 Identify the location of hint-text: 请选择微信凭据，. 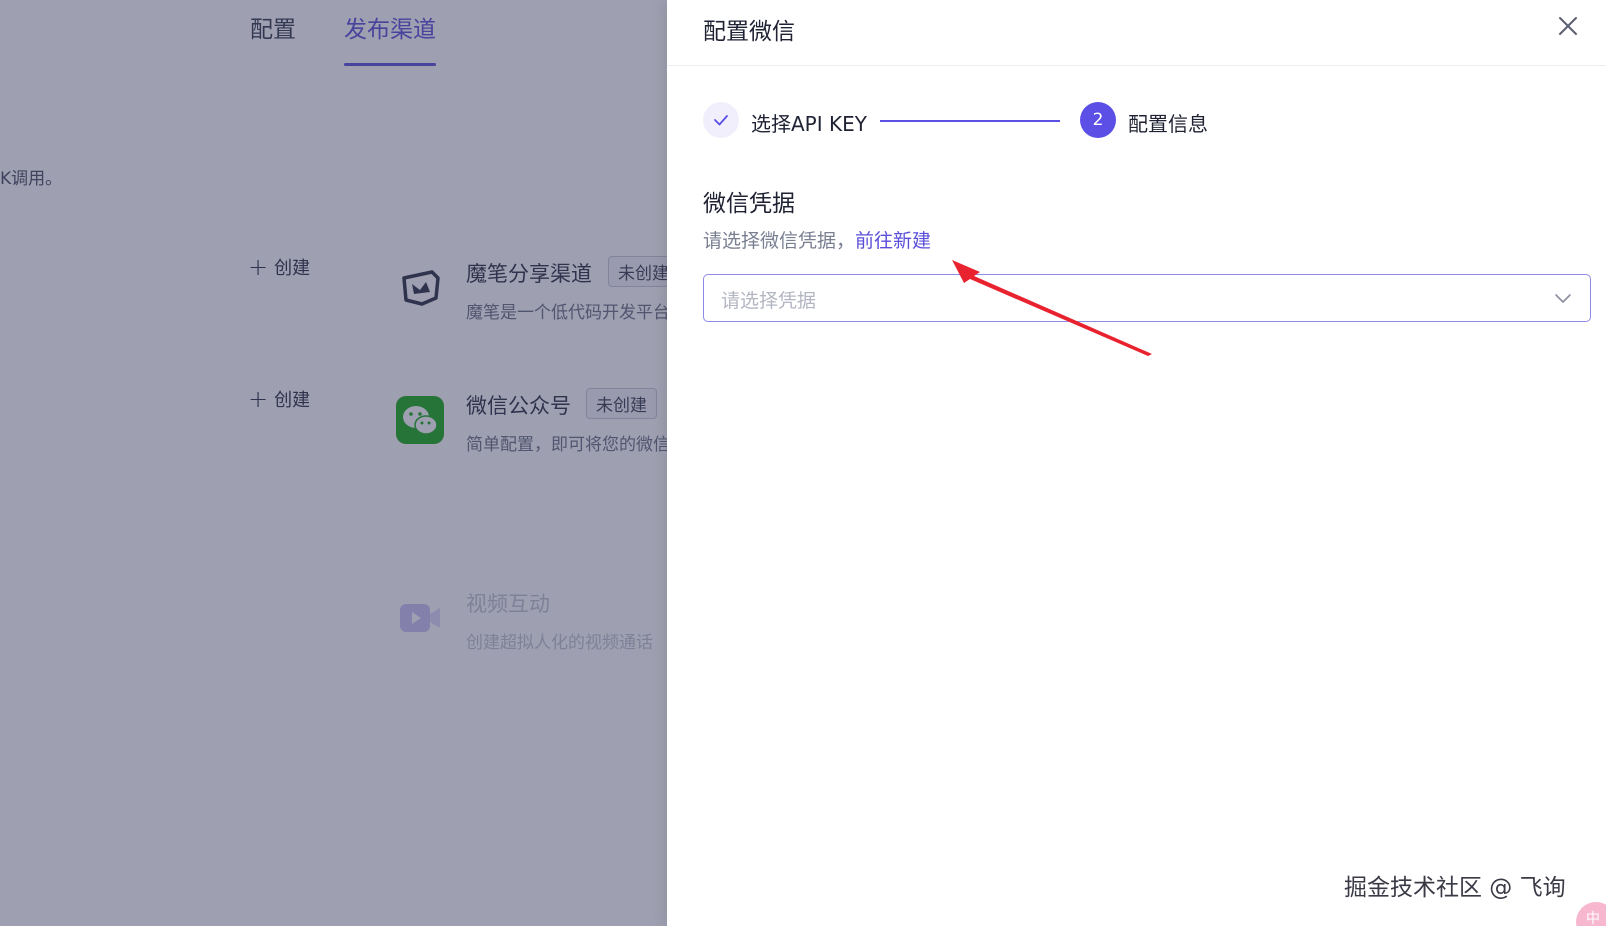
(779, 241).